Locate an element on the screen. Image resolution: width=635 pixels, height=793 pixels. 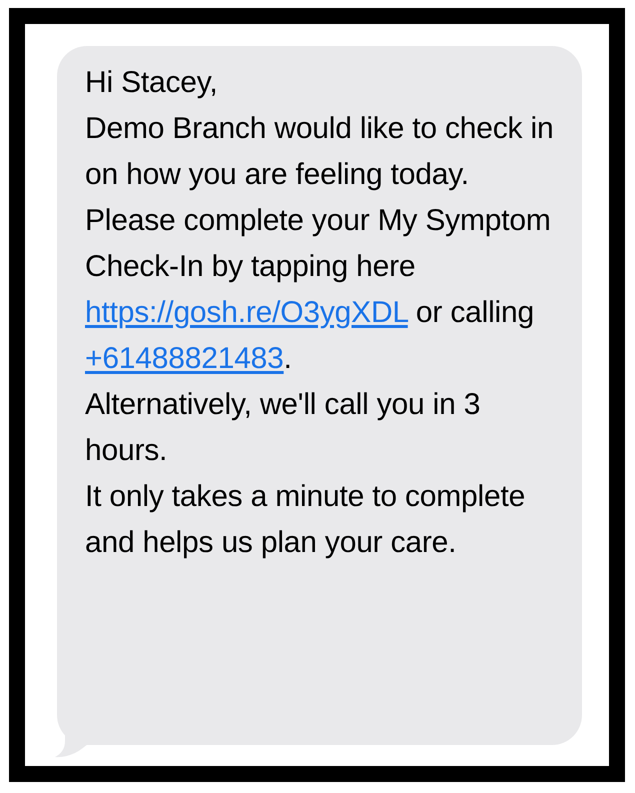
message-text: Alternatively, we'll call you in 3 hours. is located at coordinates (283, 428).